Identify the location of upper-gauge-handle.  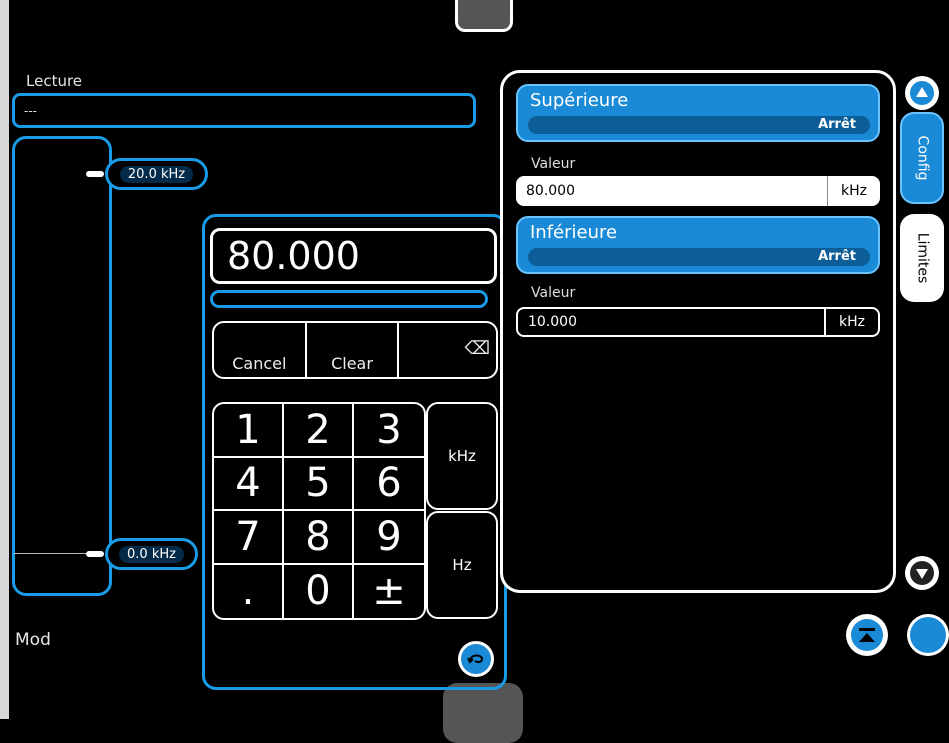
(95, 174).